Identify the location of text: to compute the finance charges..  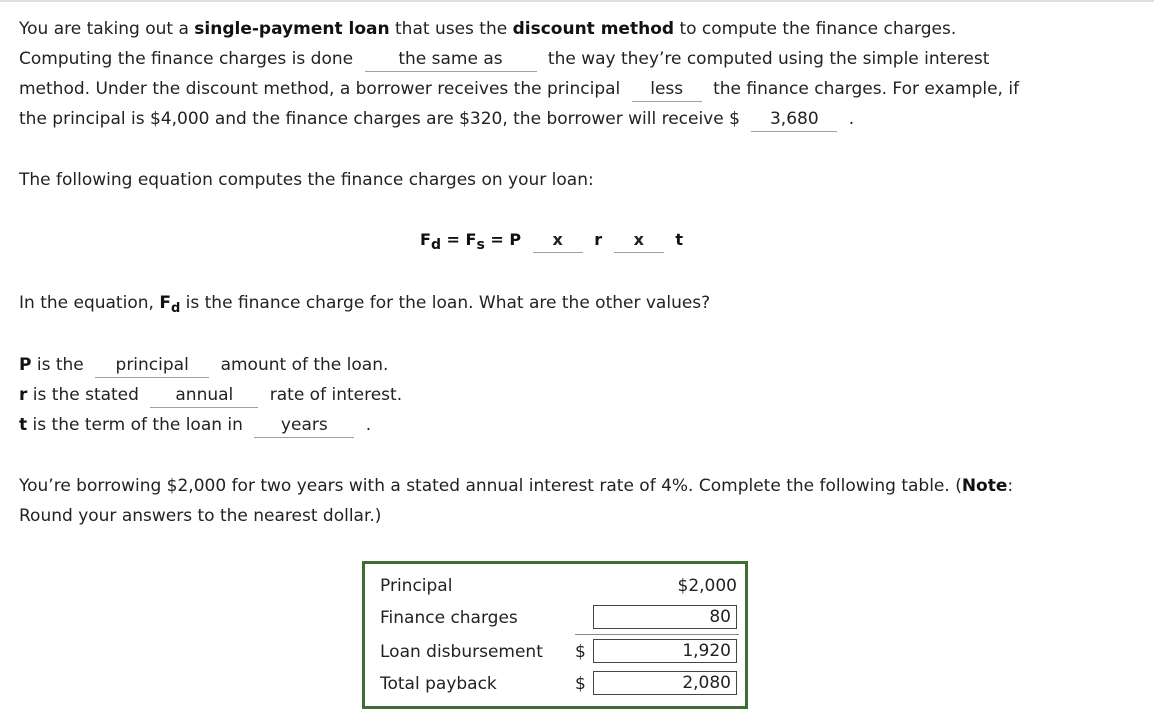
(815, 29).